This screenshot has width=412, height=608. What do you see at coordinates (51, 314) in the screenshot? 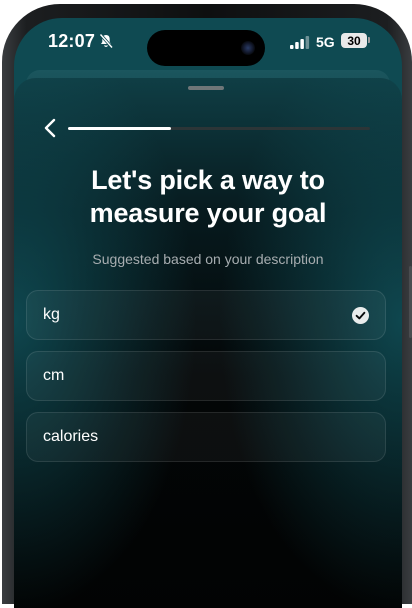
I see `option-label: kg` at bounding box center [51, 314].